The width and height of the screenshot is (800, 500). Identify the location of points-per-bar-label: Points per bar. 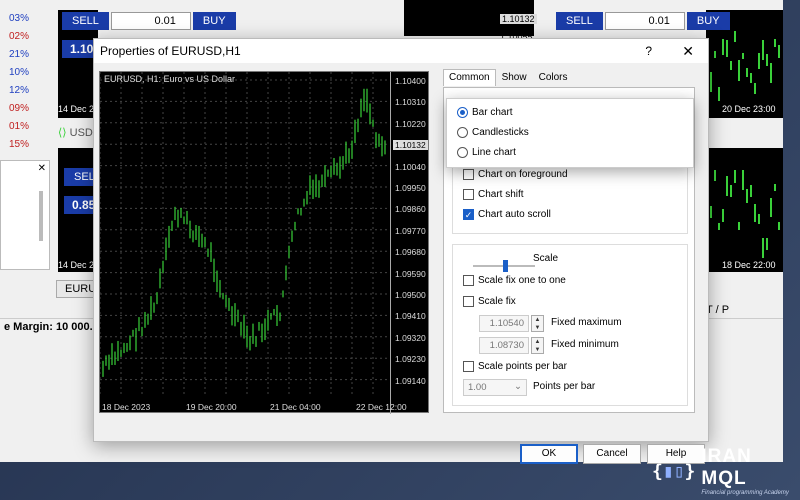
(564, 386).